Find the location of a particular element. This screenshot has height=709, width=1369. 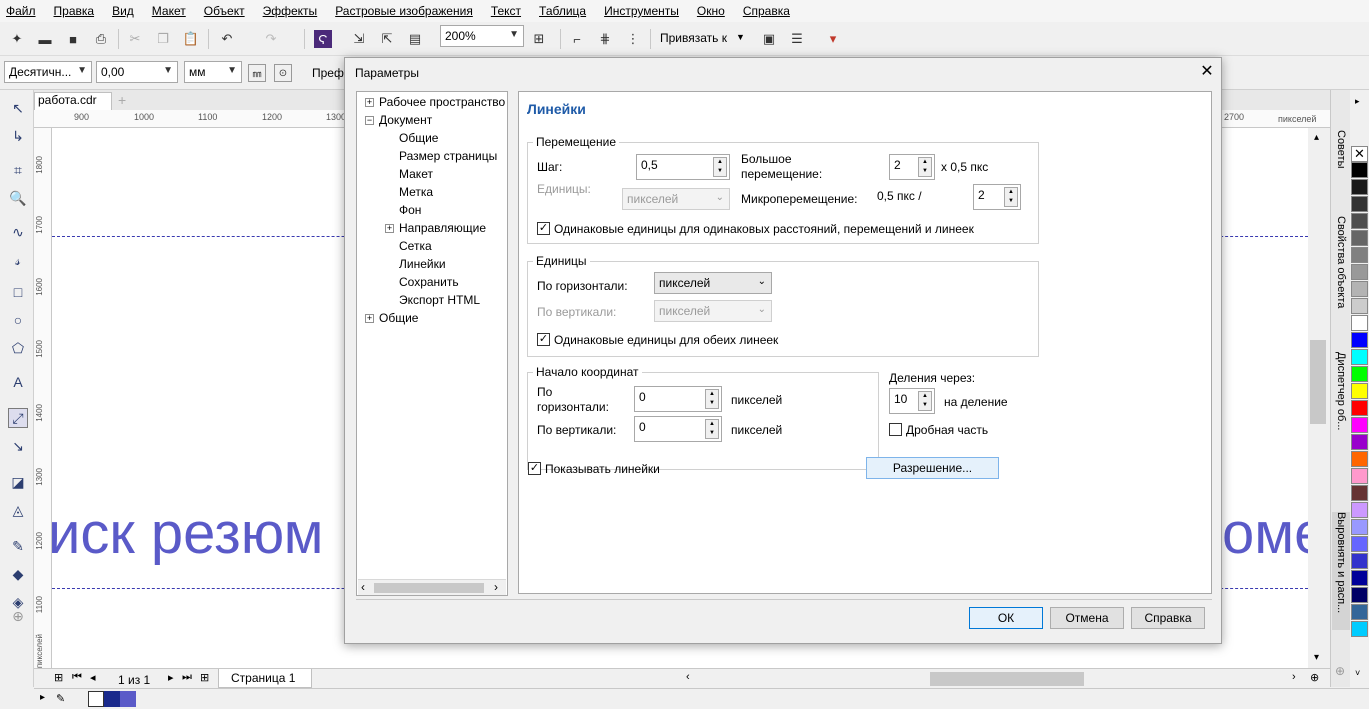

menu-item: Инструменты is located at coordinates (646, 11).